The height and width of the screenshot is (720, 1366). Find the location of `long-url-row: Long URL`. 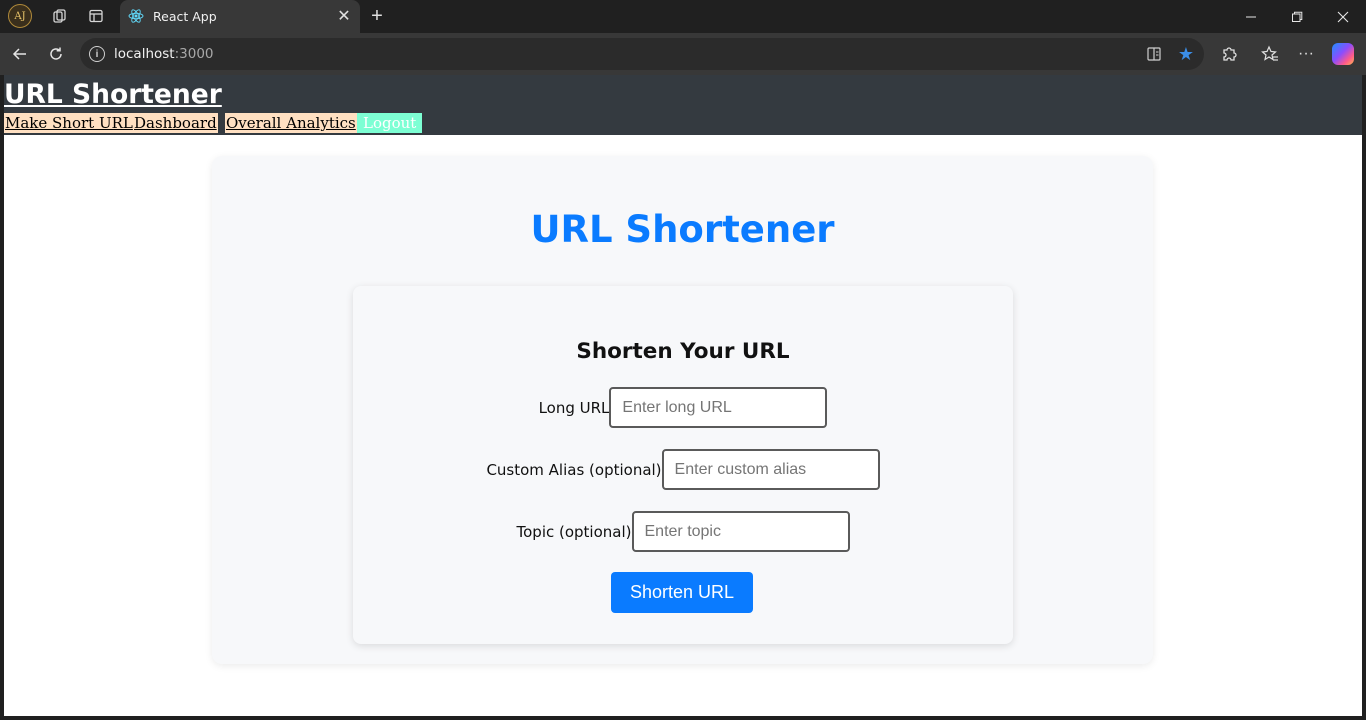

long-url-row: Long URL is located at coordinates (683, 407).